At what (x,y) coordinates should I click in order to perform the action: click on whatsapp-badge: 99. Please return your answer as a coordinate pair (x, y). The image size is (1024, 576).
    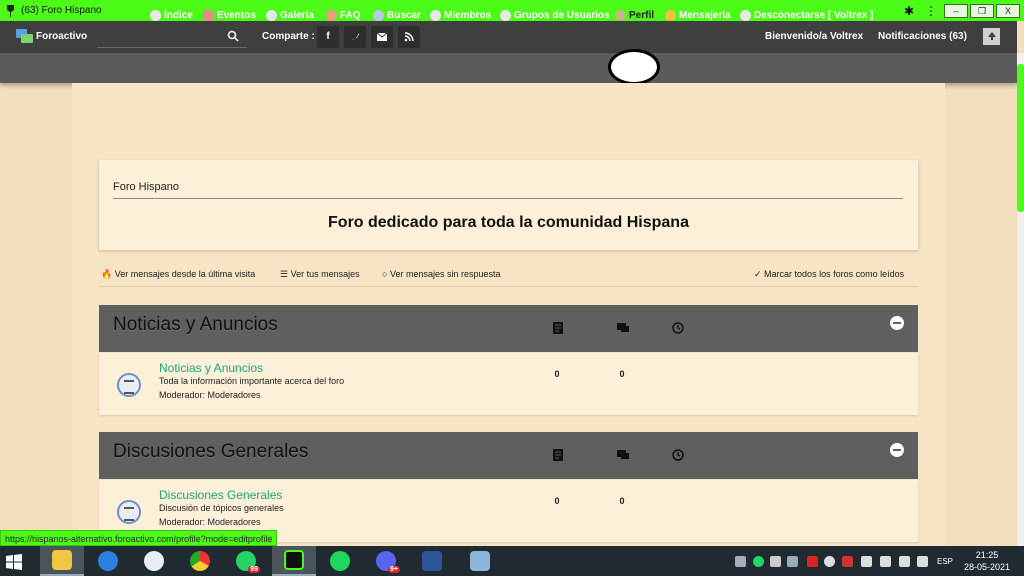
    Looking at the image, I should click on (254, 569).